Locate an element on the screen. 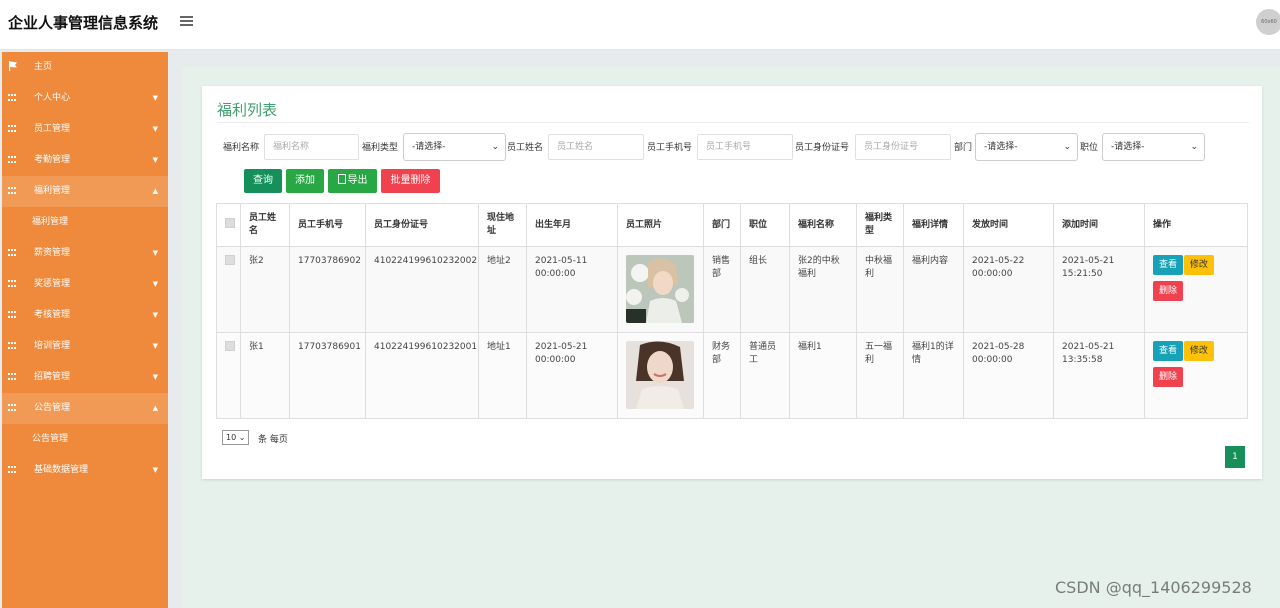  page-number-button: 1 is located at coordinates (1235, 457).